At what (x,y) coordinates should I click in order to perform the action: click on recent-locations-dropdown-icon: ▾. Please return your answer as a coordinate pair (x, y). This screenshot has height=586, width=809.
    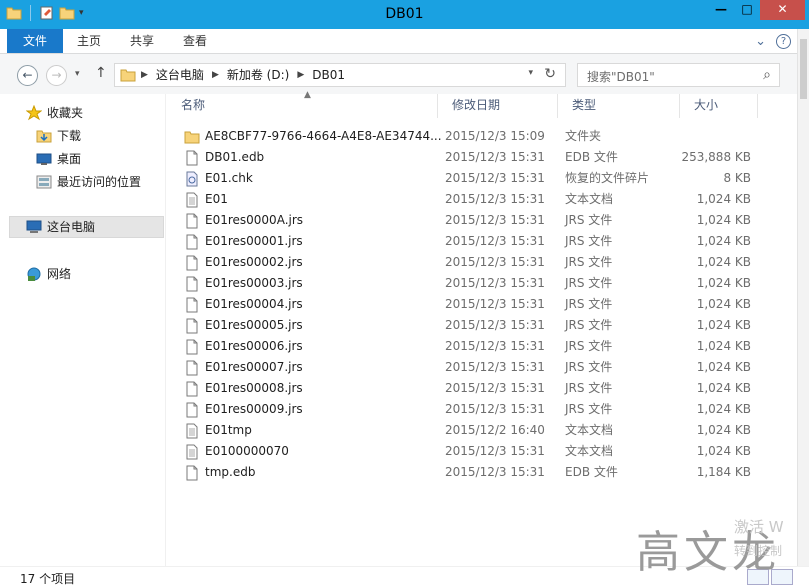
    Looking at the image, I should click on (77, 74).